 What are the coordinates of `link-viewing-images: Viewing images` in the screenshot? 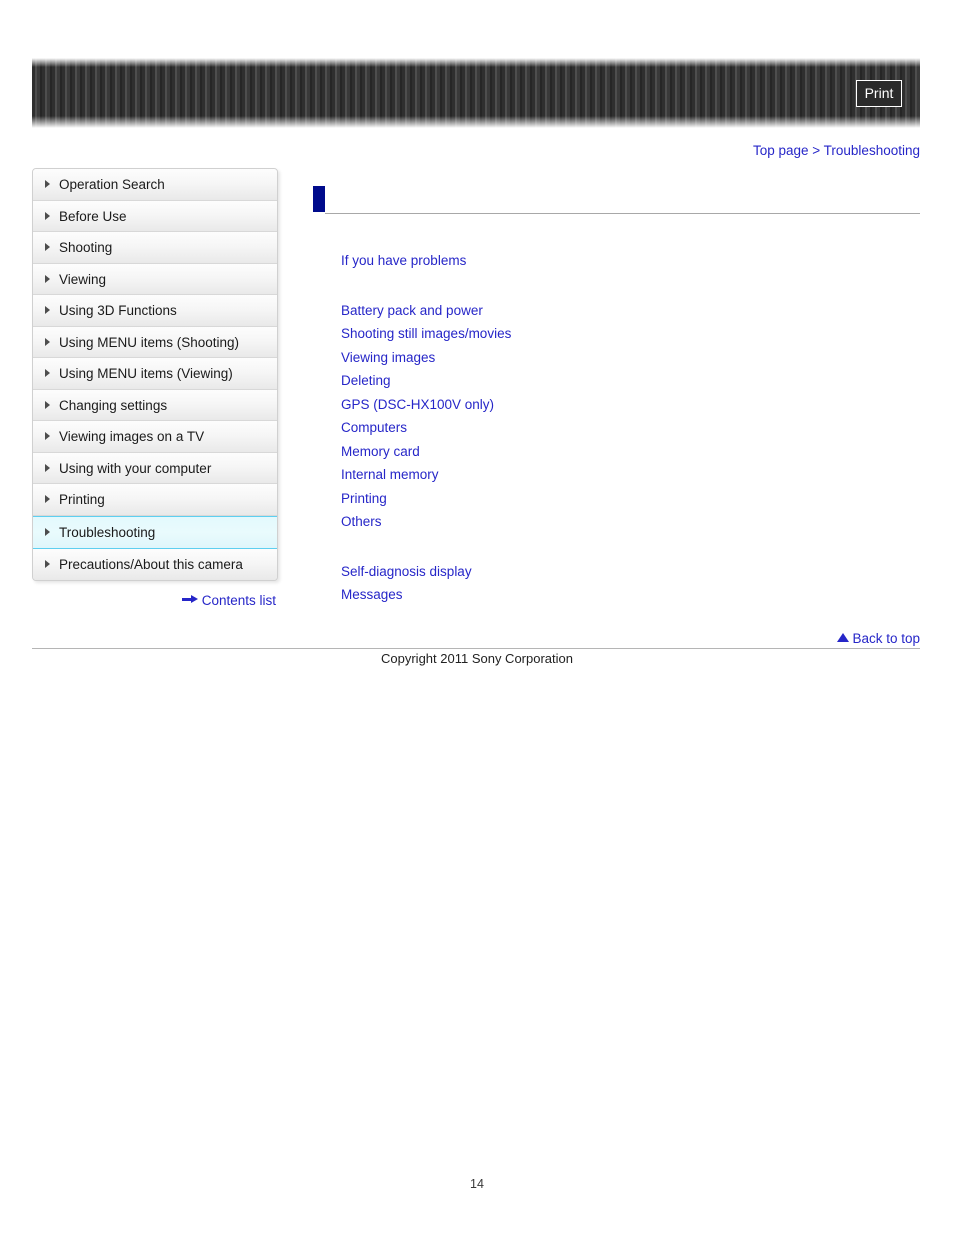 It's located at (388, 358).